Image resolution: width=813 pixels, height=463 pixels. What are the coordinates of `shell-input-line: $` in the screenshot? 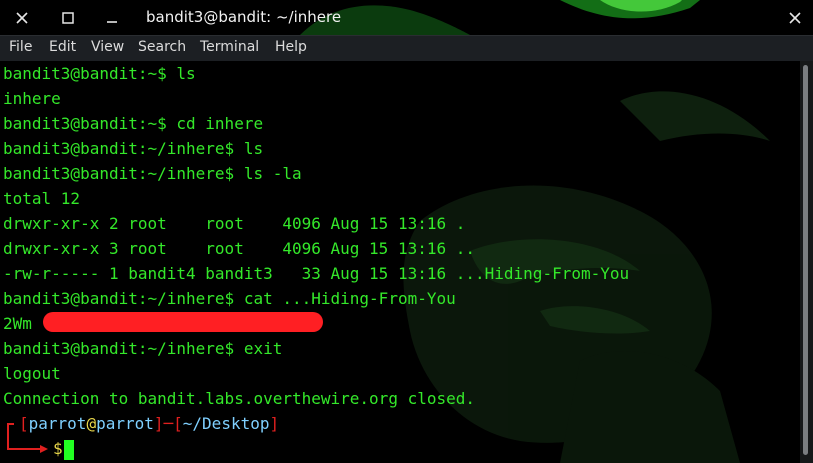 It's located at (400, 448).